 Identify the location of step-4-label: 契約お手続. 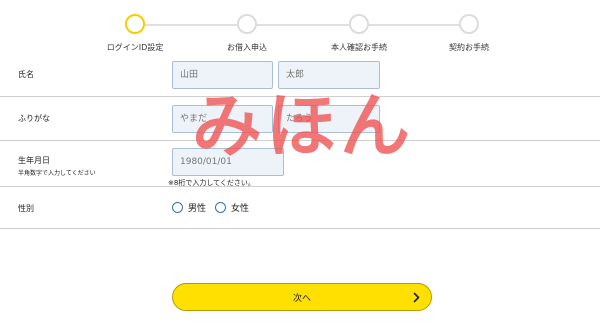
(469, 47).